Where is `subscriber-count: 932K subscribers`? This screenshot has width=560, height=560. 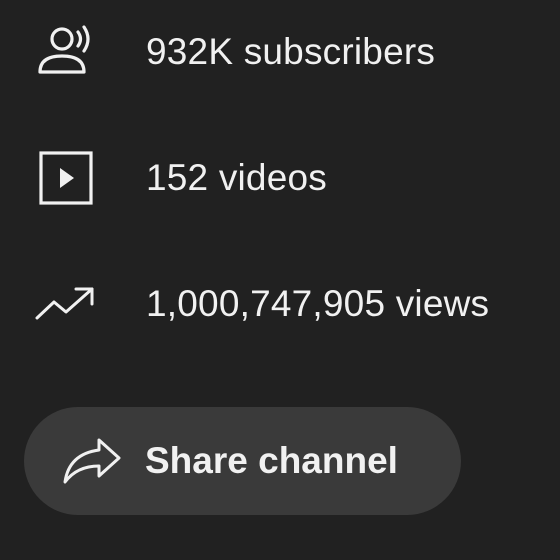 subscriber-count: 932K subscribers is located at coordinates (291, 51).